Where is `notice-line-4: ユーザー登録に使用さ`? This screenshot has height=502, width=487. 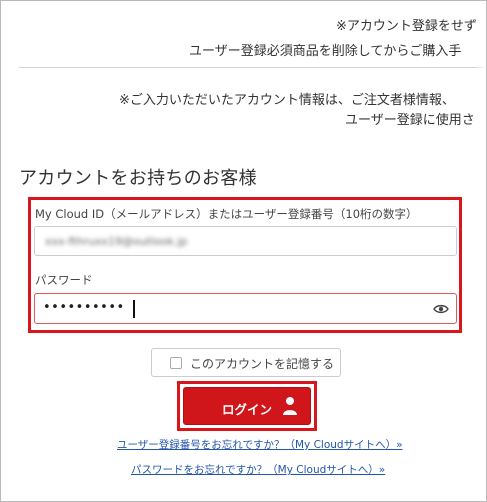 notice-line-4: ユーザー登録に使用さ is located at coordinates (410, 120).